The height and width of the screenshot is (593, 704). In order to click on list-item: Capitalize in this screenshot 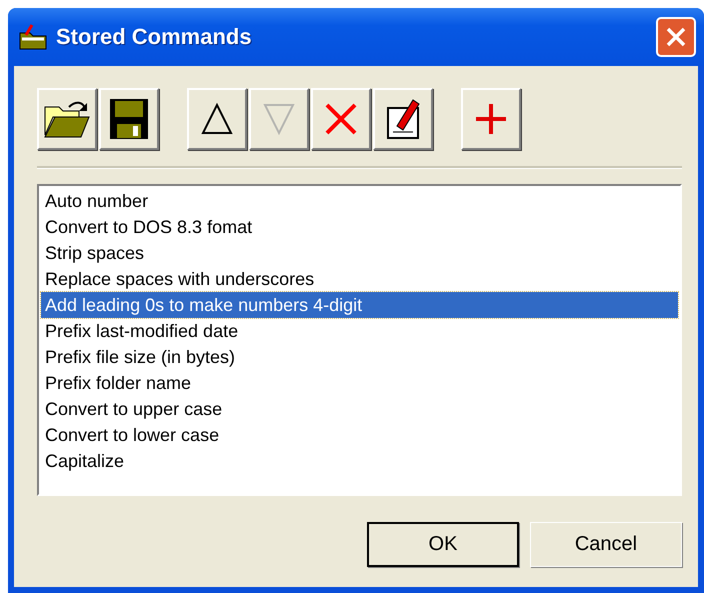, I will do `click(359, 461)`.